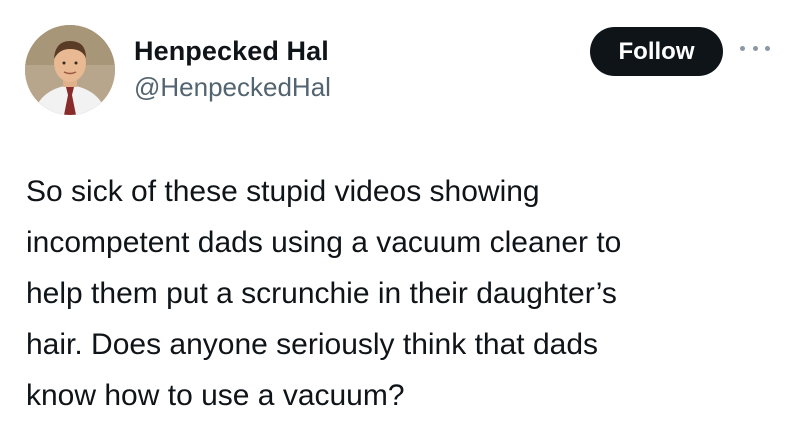 The height and width of the screenshot is (440, 800). Describe the element at coordinates (215, 395) in the screenshot. I see `tweet-text-line: know how to use a vacuum?` at that location.